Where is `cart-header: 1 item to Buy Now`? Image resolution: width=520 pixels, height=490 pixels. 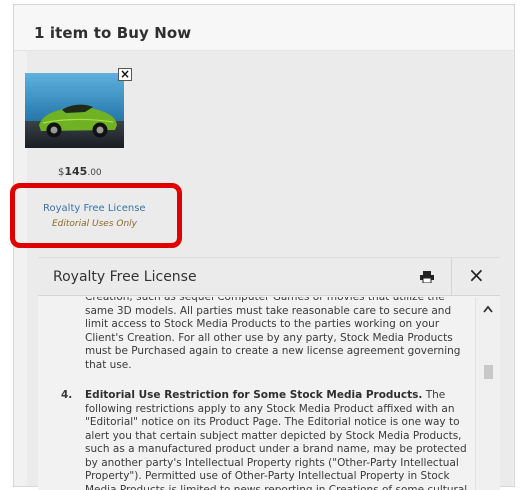
cart-header: 1 item to Buy Now is located at coordinates (264, 28).